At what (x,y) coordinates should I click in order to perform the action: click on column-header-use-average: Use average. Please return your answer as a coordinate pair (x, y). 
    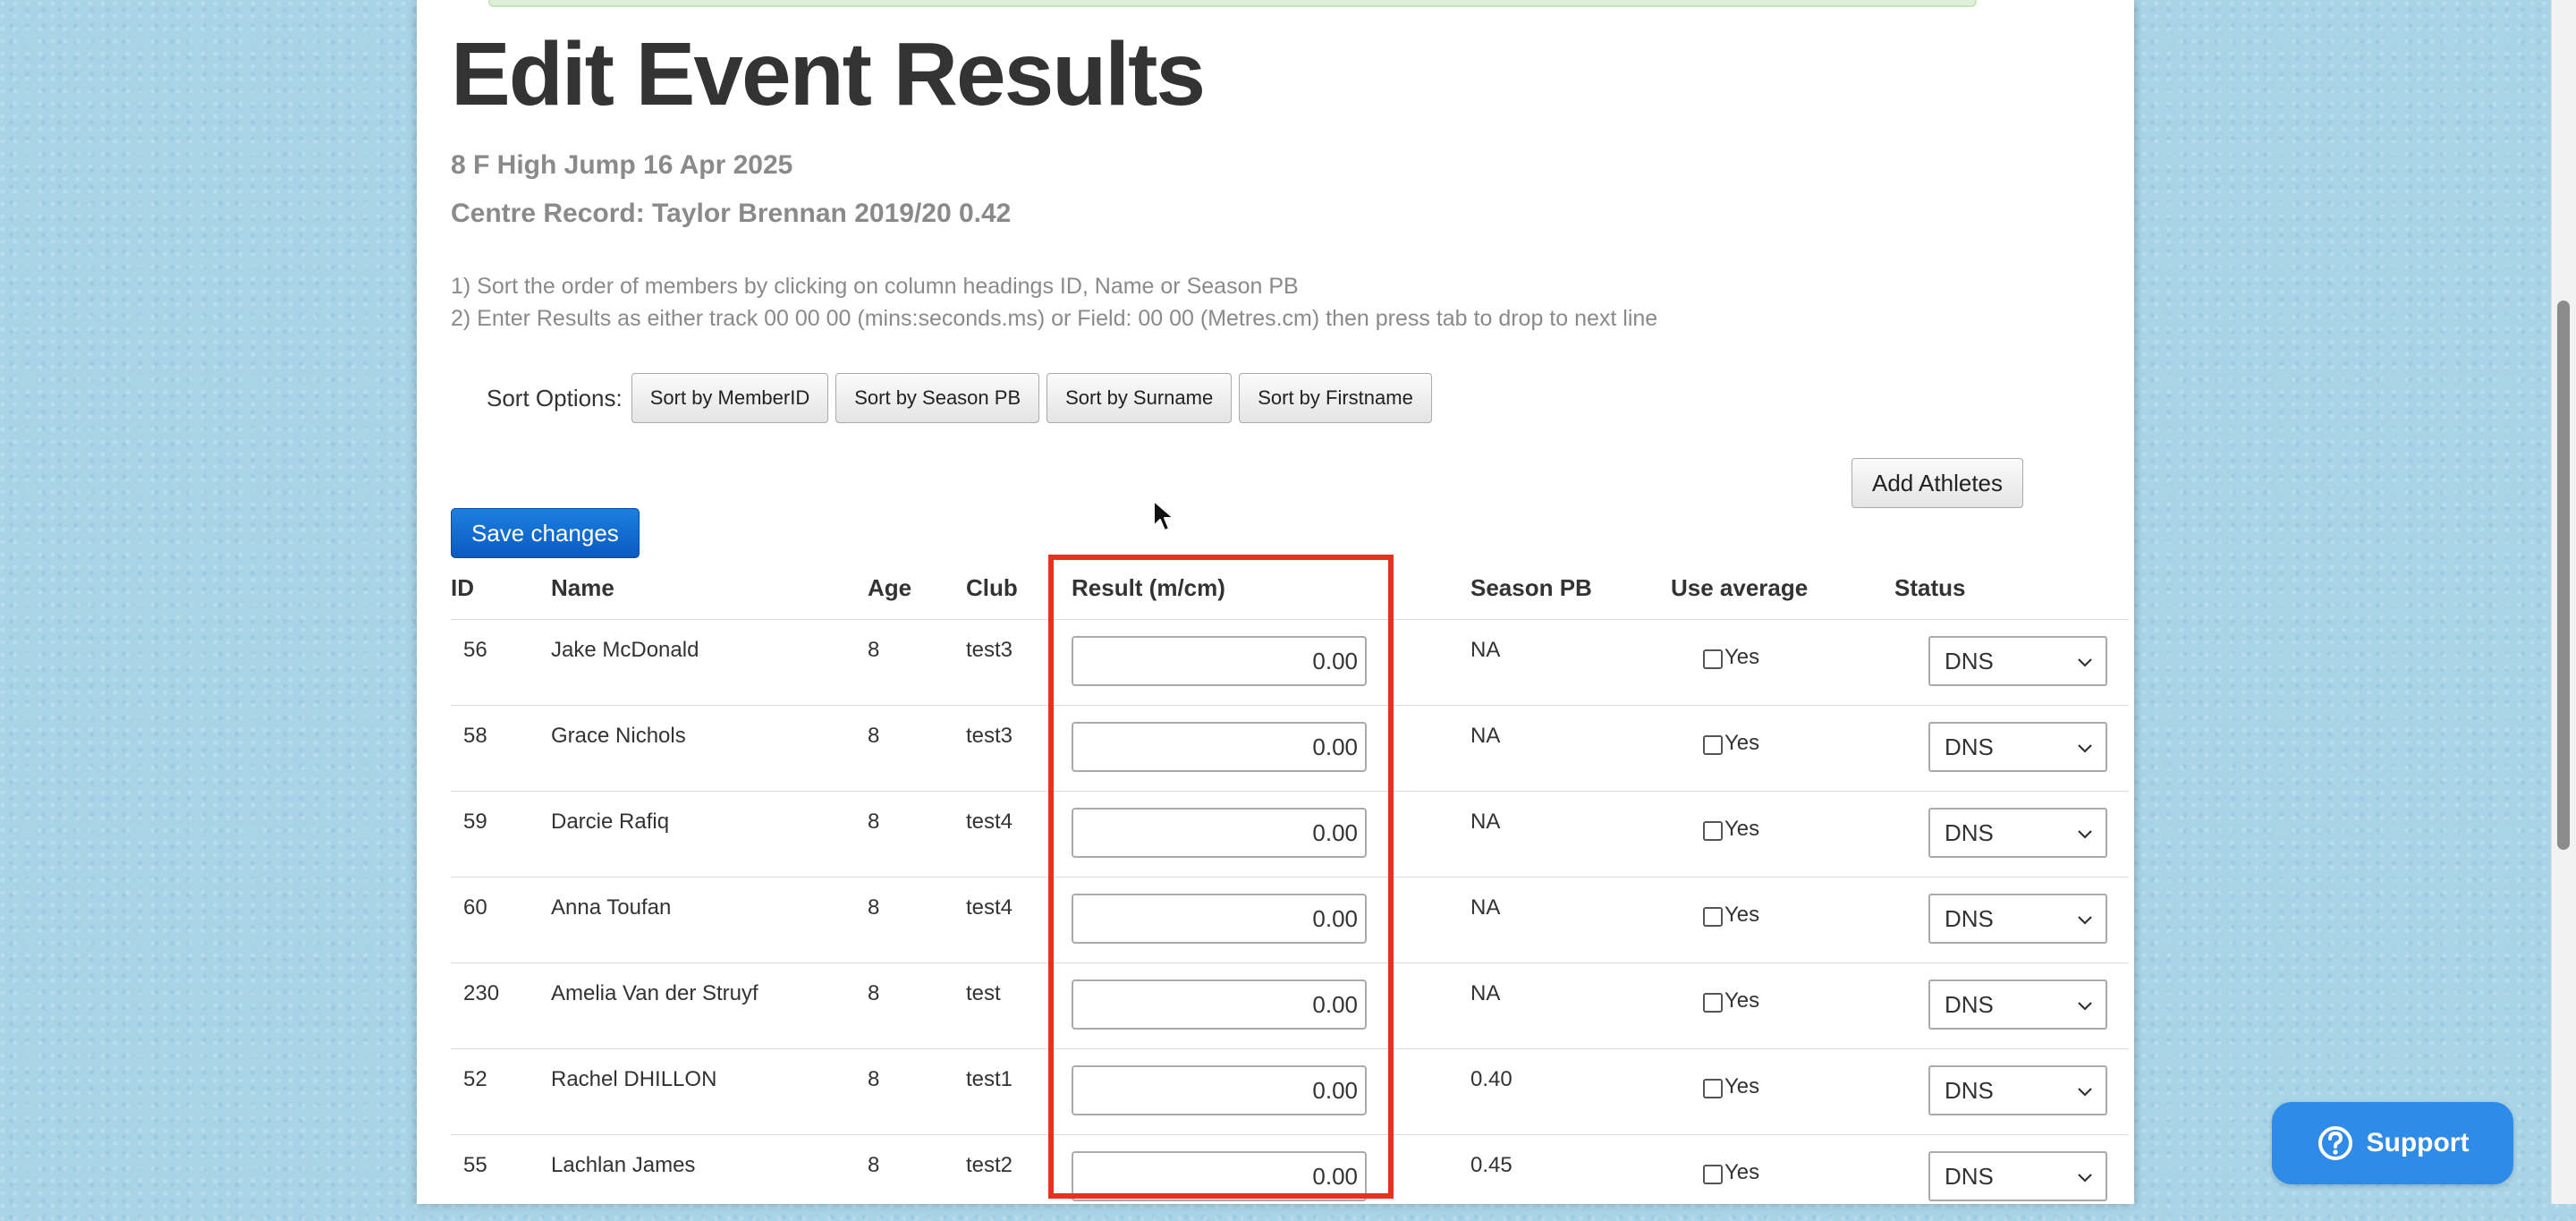
    Looking at the image, I should click on (1740, 588).